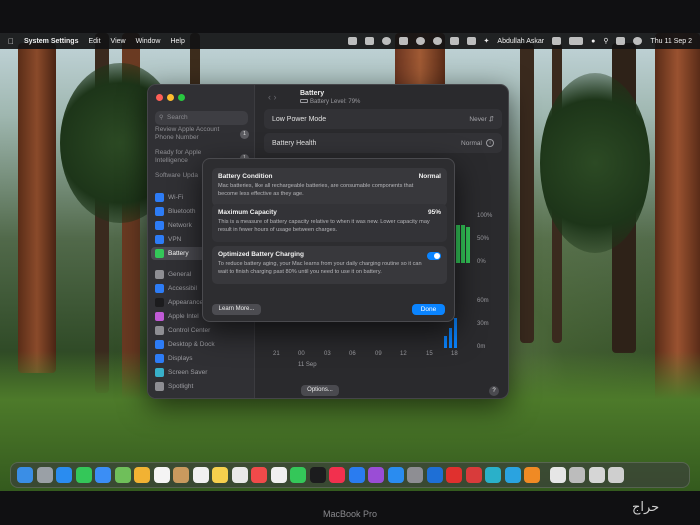  What do you see at coordinates (596, 475) in the screenshot?
I see `window-icon` at bounding box center [596, 475].